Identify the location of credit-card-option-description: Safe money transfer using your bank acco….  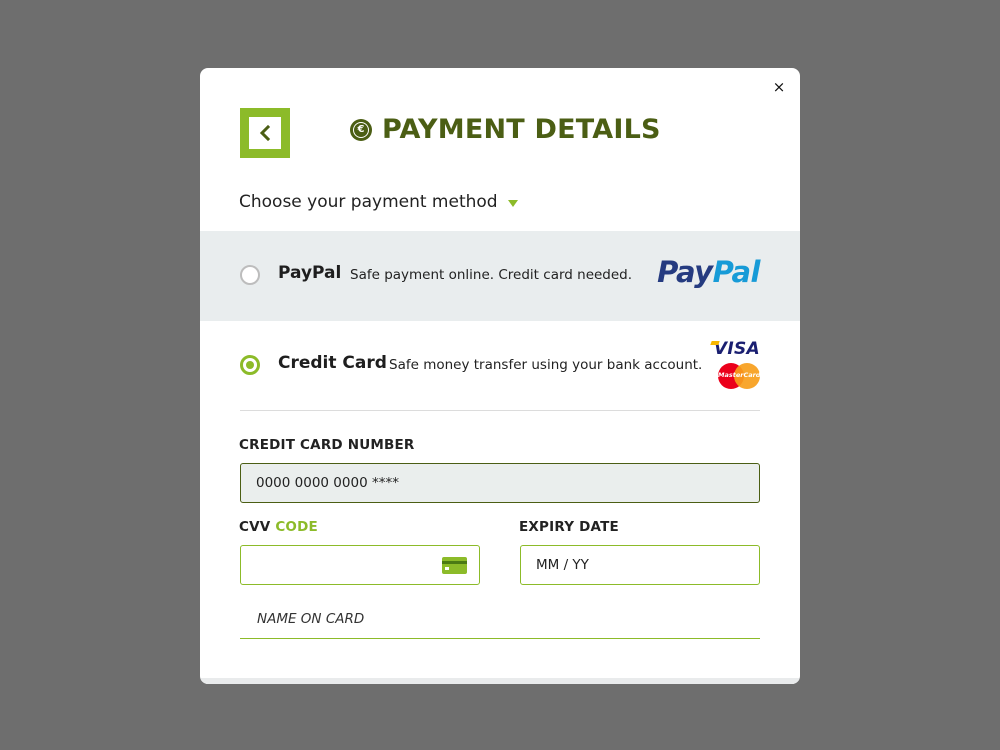
(546, 365).